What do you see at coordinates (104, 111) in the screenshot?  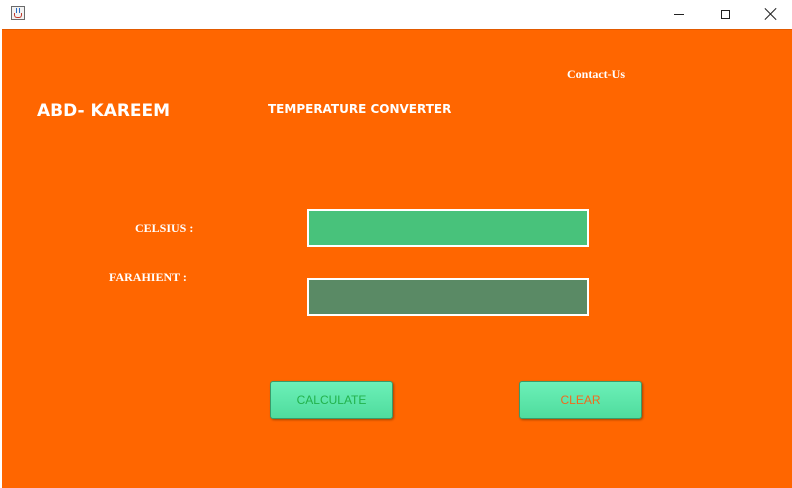 I see `brand-name: ABD- KAREEM` at bounding box center [104, 111].